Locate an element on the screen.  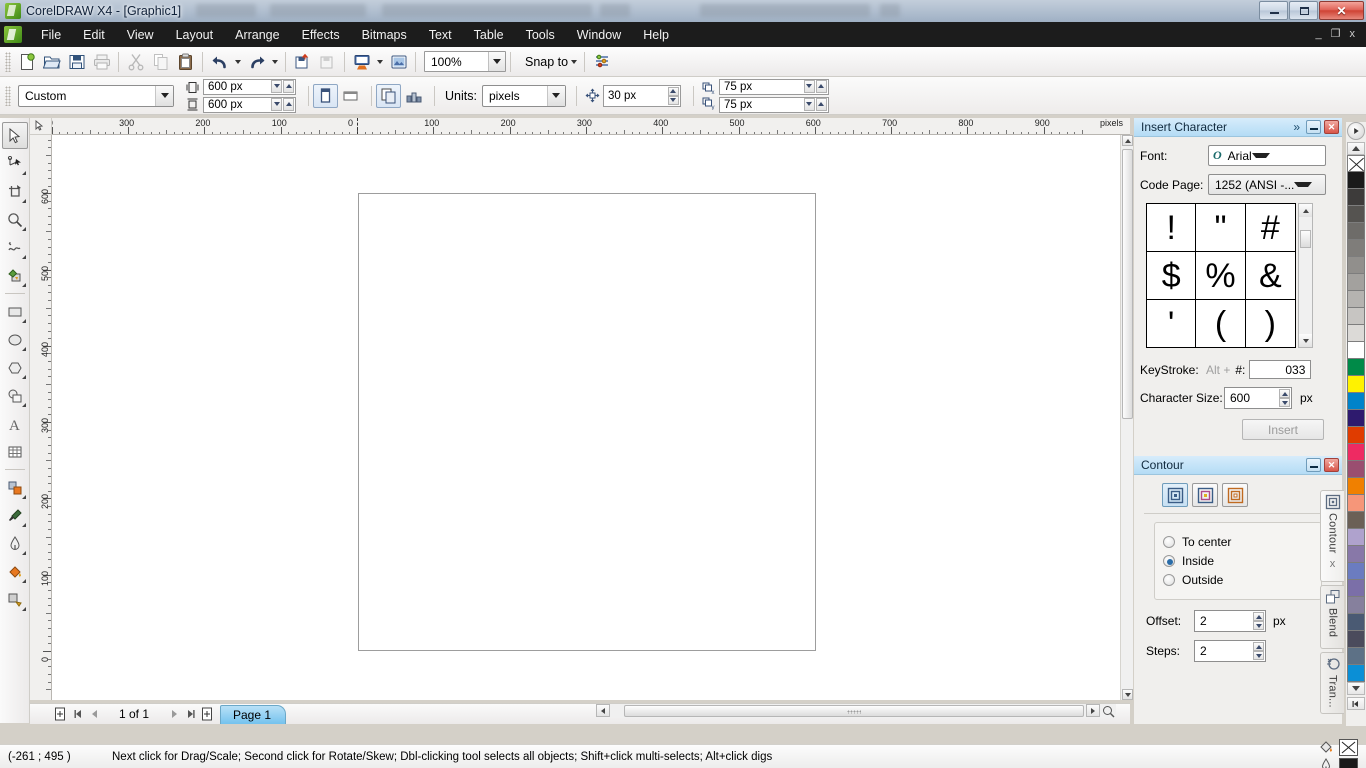
character-cell: % is located at coordinates (1221, 276).